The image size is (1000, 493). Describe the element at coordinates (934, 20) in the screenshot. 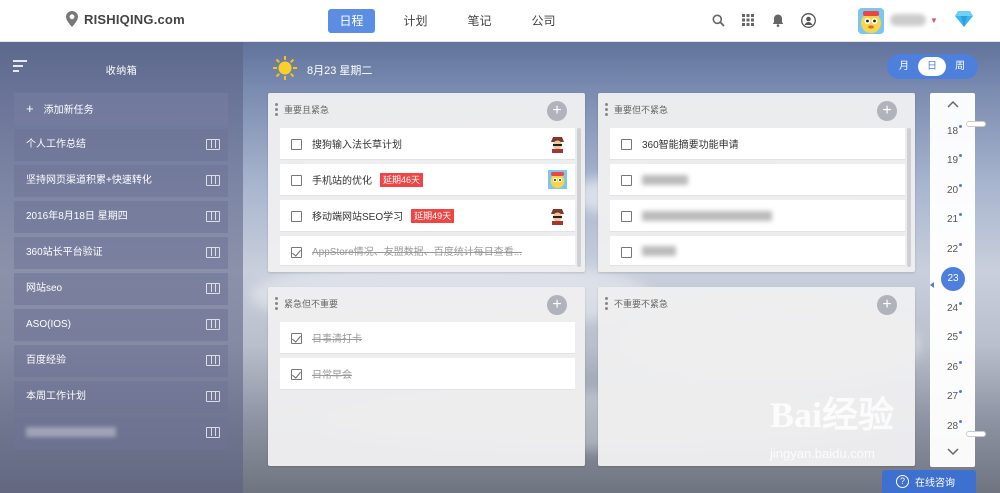

I see `chevron-down-icon: ▼` at that location.